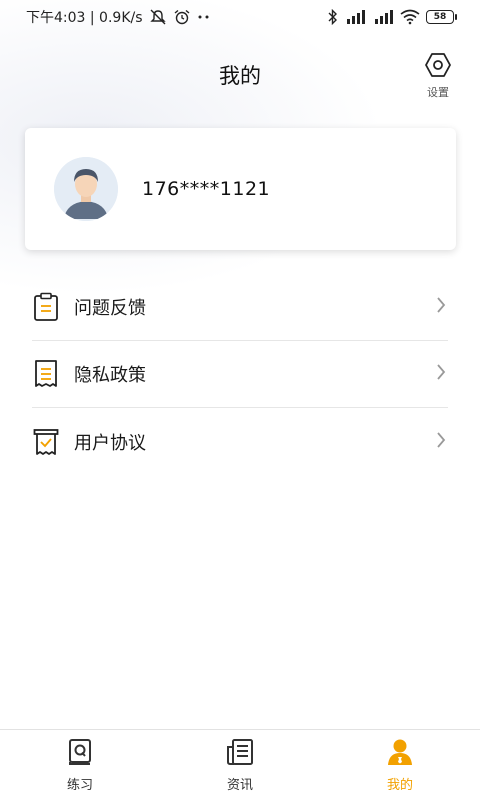 Image resolution: width=480 pixels, height=800 pixels. What do you see at coordinates (158, 17) in the screenshot?
I see `mute-bell-icon` at bounding box center [158, 17].